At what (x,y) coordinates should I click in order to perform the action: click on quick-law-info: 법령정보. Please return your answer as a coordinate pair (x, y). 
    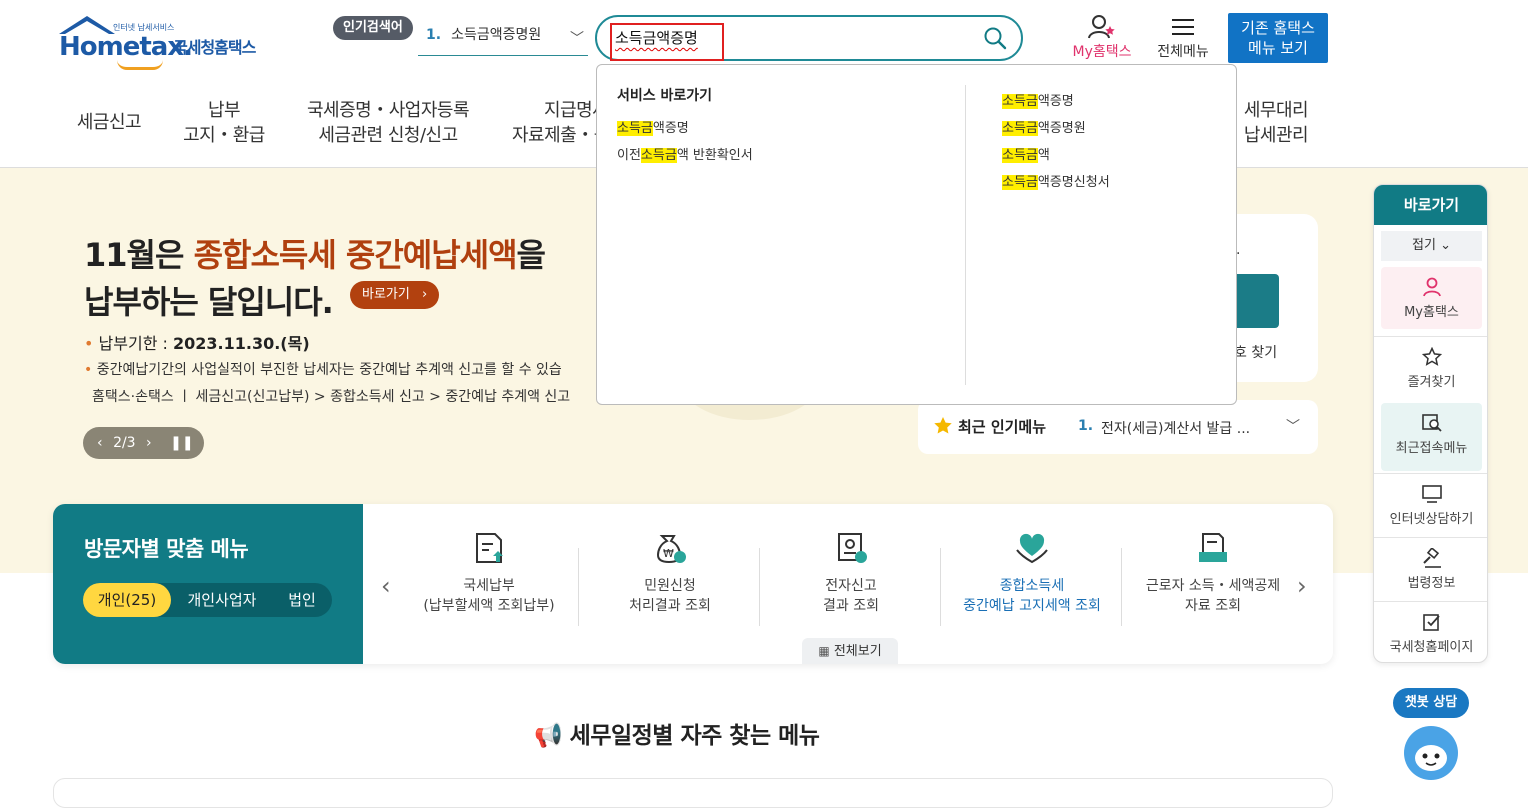
    Looking at the image, I should click on (1430, 569).